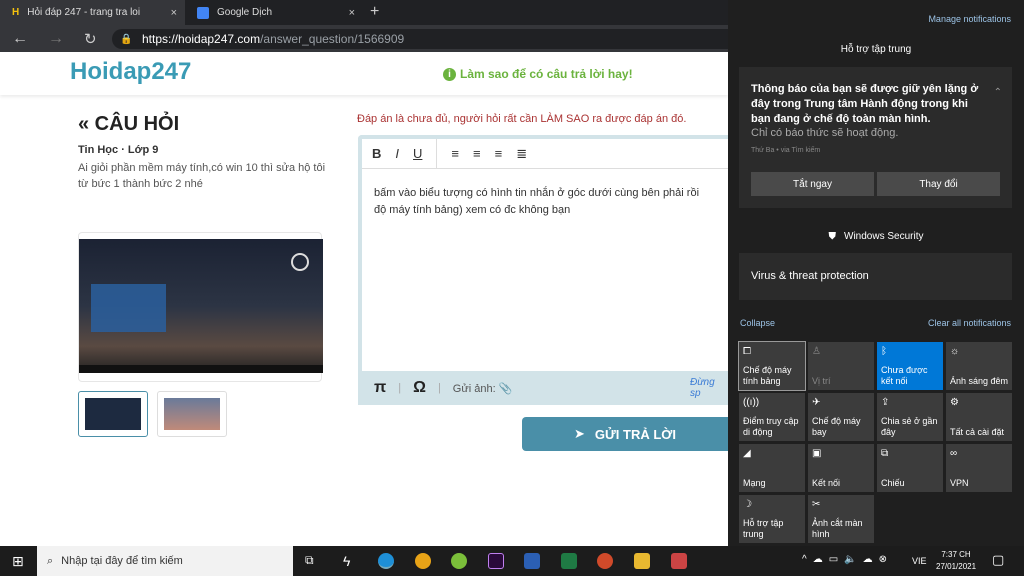 This screenshot has height=576, width=1024. I want to click on task-view-icon: ⧉, so click(309, 560).